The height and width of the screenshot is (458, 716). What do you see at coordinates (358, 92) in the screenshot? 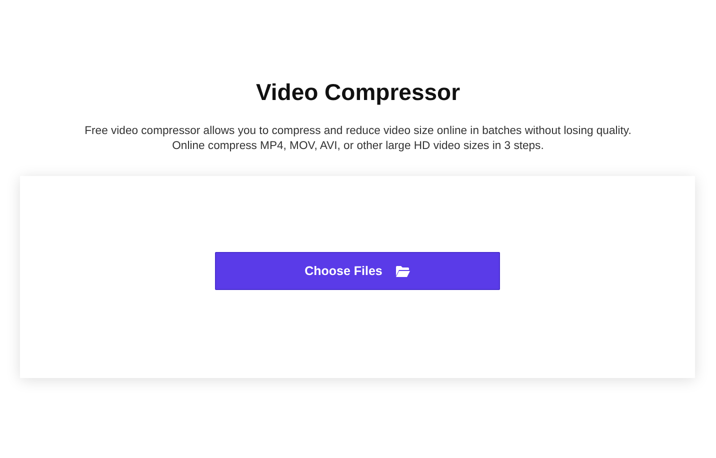
I see `page-title: Video Compressor` at bounding box center [358, 92].